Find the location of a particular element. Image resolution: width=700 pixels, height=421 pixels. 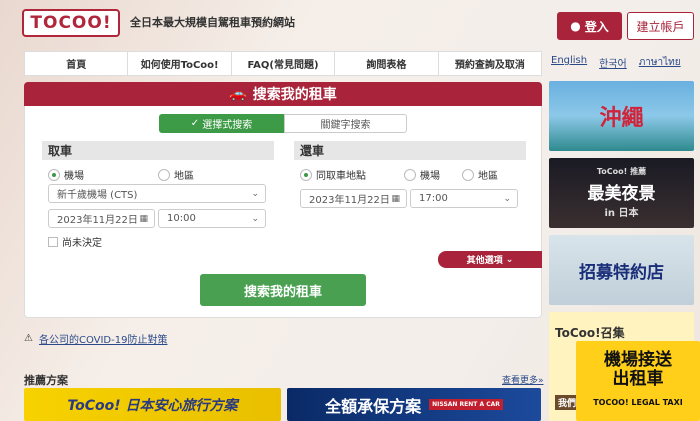

pickup-heading: 取車 is located at coordinates (158, 150).